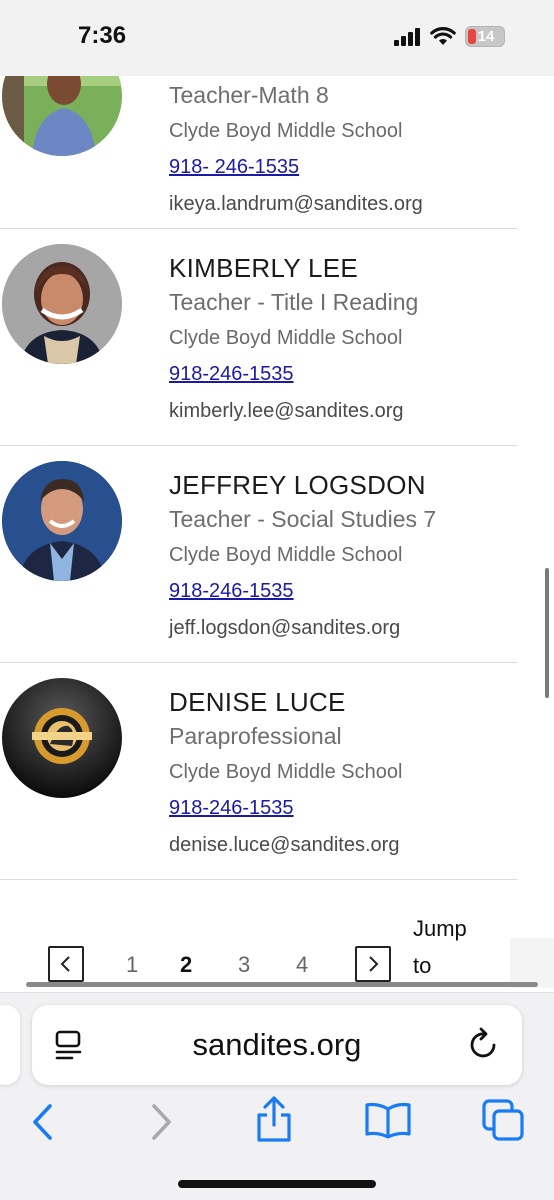  I want to click on staff-email: ikeya.landrum@sandites.org, so click(296, 204).